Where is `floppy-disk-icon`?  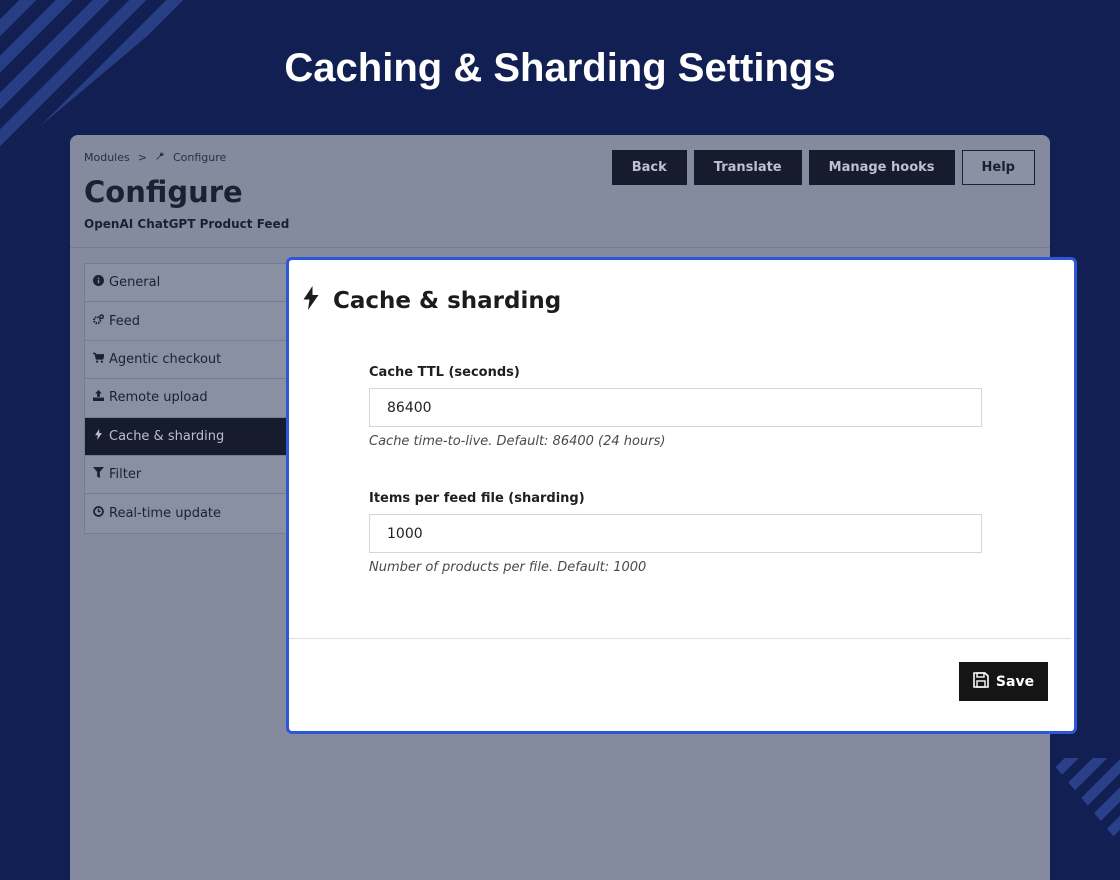 floppy-disk-icon is located at coordinates (981, 681).